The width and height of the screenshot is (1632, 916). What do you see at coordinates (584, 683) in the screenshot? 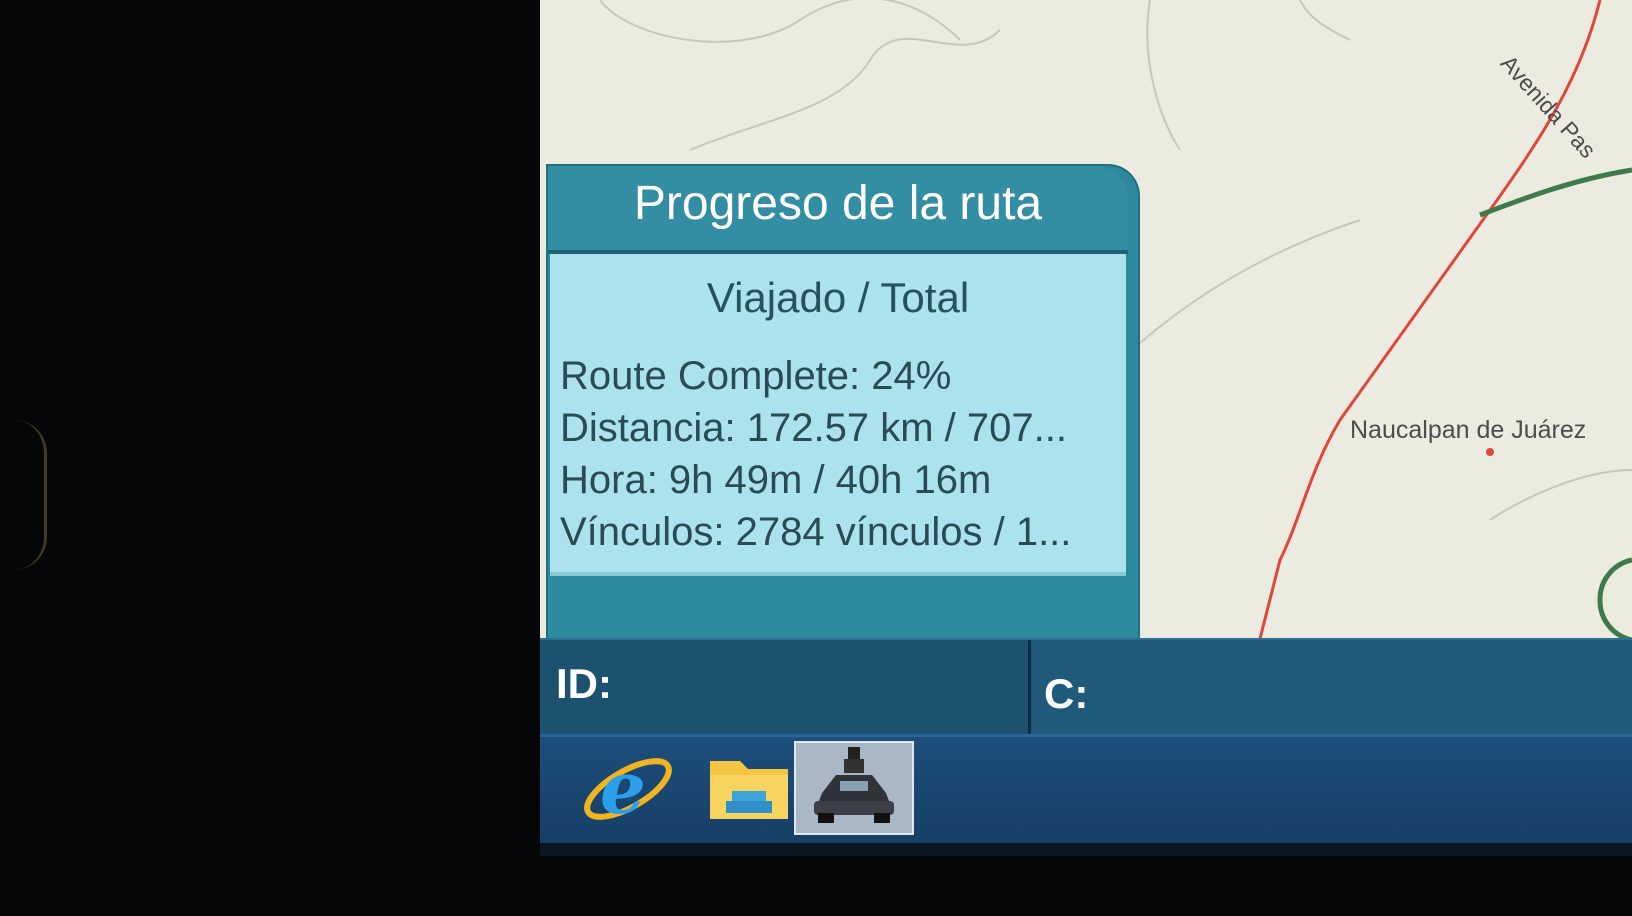
I see `id-label: ID:` at bounding box center [584, 683].